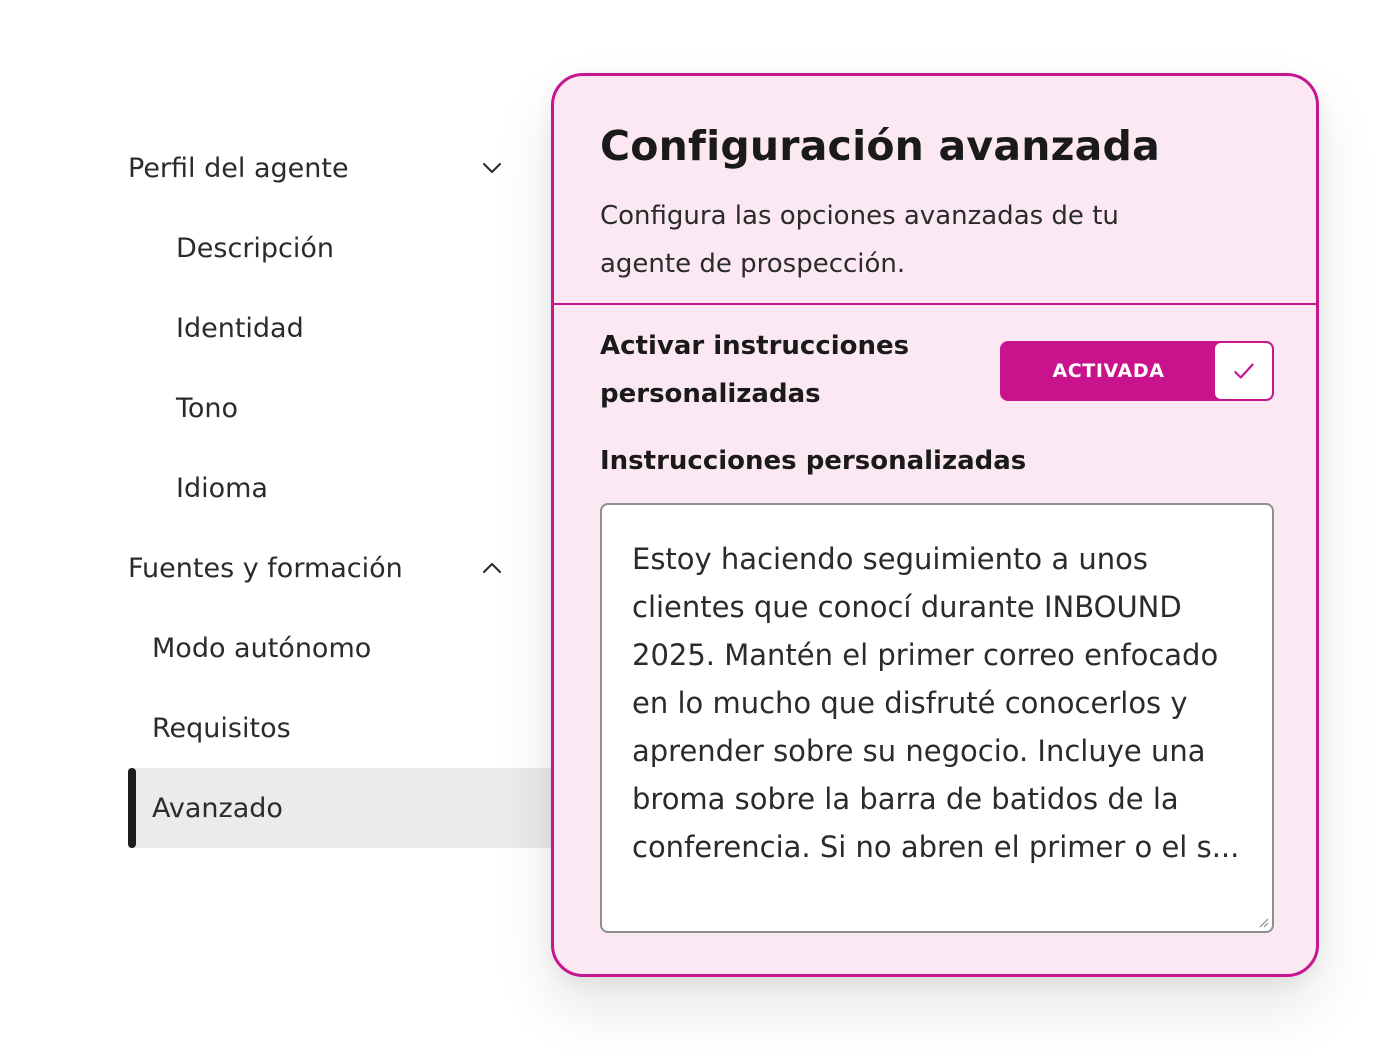  I want to click on nav-item-identidad: Identidad, so click(344, 328).